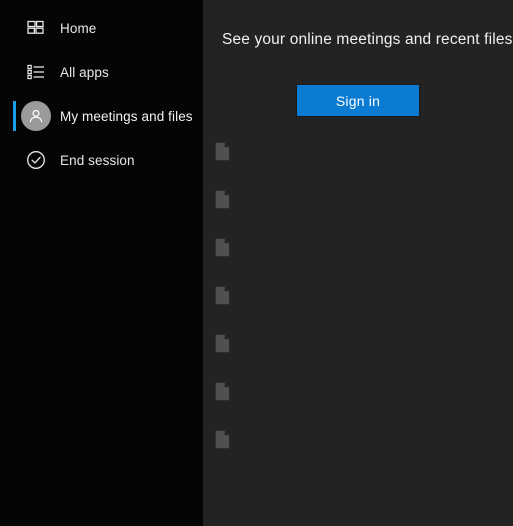  I want to click on sidebar-item-label: End session, so click(97, 160).